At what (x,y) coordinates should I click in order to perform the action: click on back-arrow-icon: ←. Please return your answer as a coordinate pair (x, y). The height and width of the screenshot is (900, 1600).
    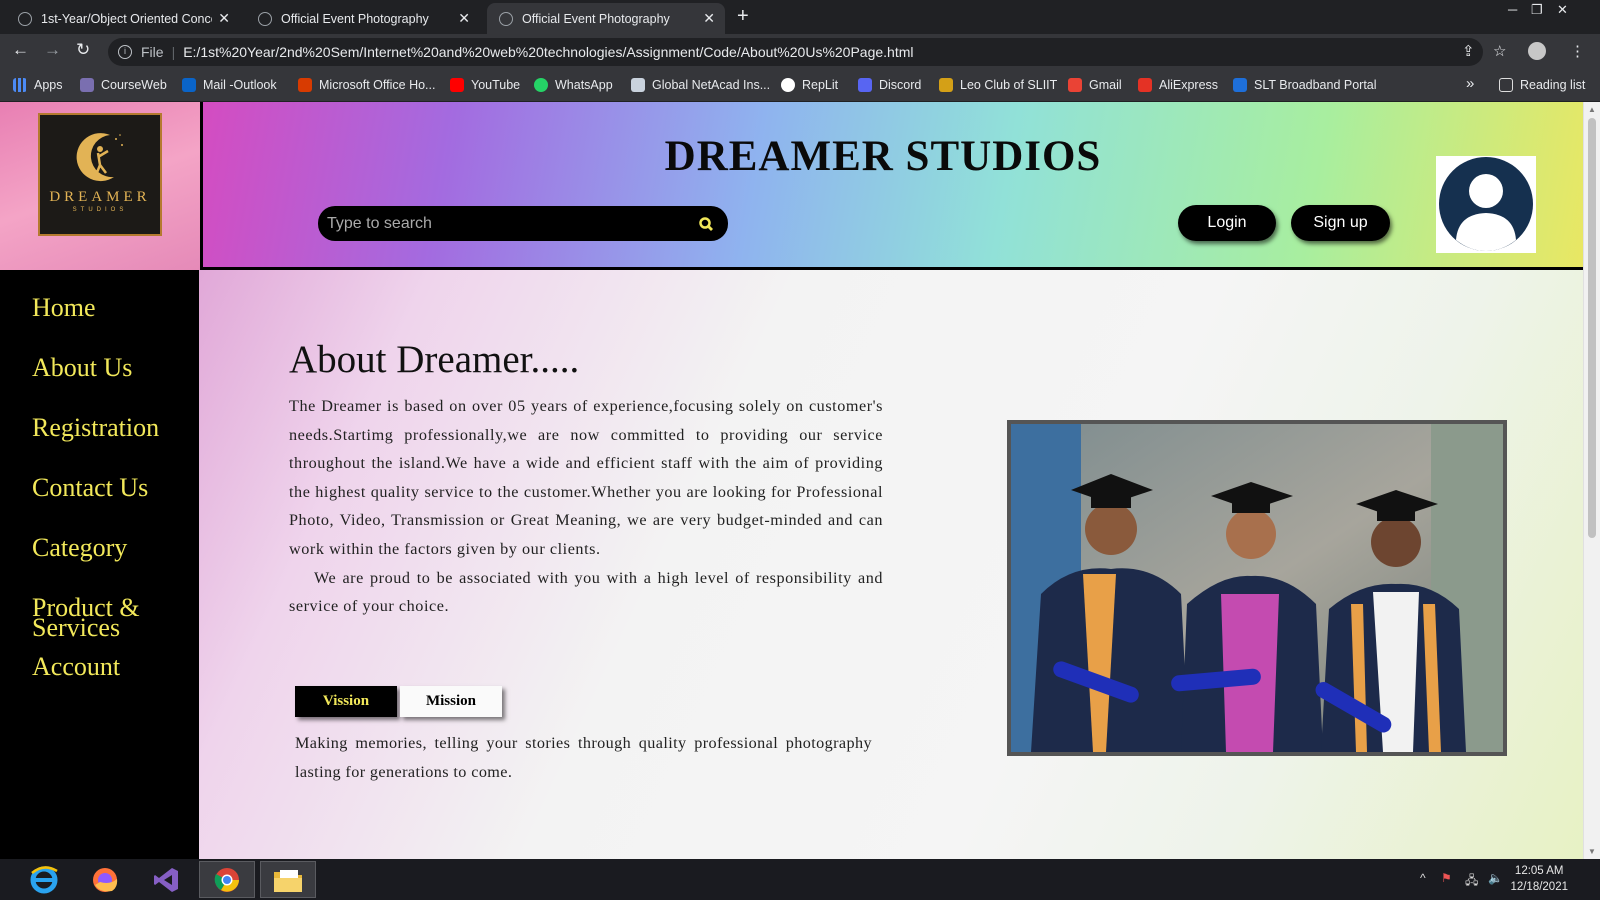
    Looking at the image, I should click on (20, 50).